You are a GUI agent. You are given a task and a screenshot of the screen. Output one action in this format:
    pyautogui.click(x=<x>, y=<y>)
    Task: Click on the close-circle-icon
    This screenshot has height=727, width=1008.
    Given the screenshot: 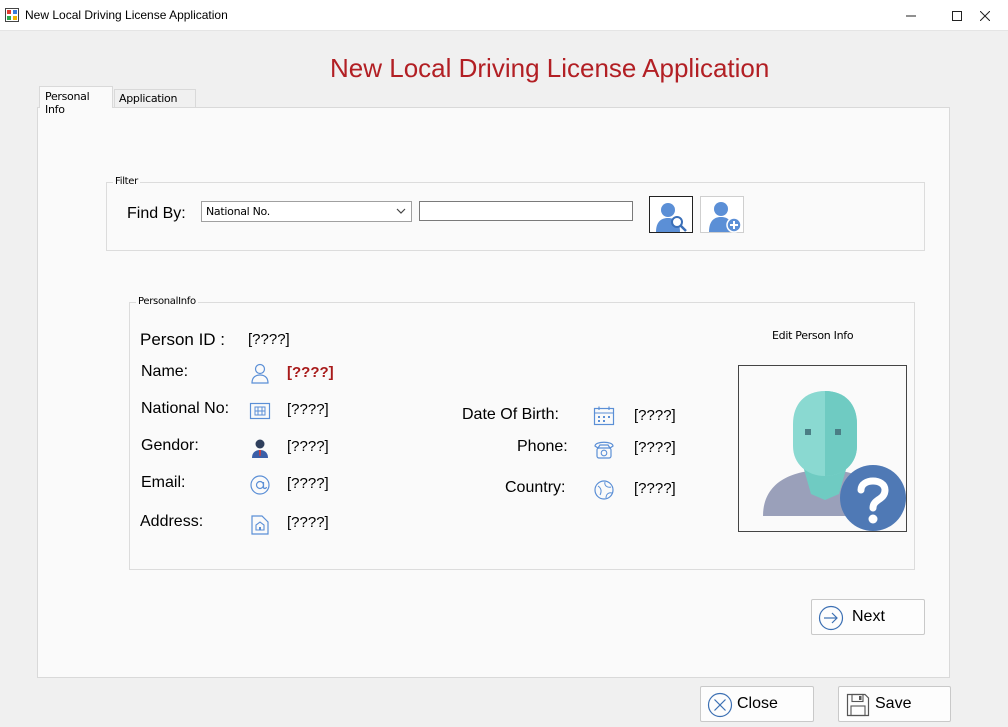 What is the action you would take?
    pyautogui.click(x=720, y=705)
    